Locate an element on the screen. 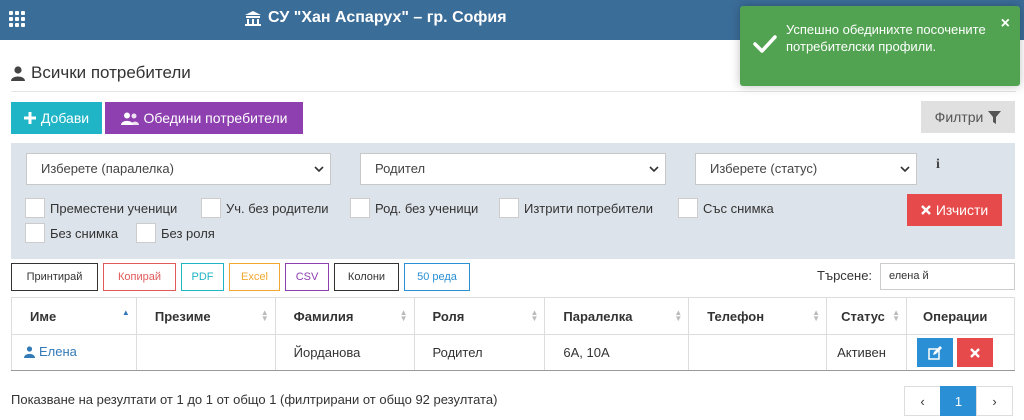 The height and width of the screenshot is (420, 1024). pdf-button: PDF is located at coordinates (202, 277).